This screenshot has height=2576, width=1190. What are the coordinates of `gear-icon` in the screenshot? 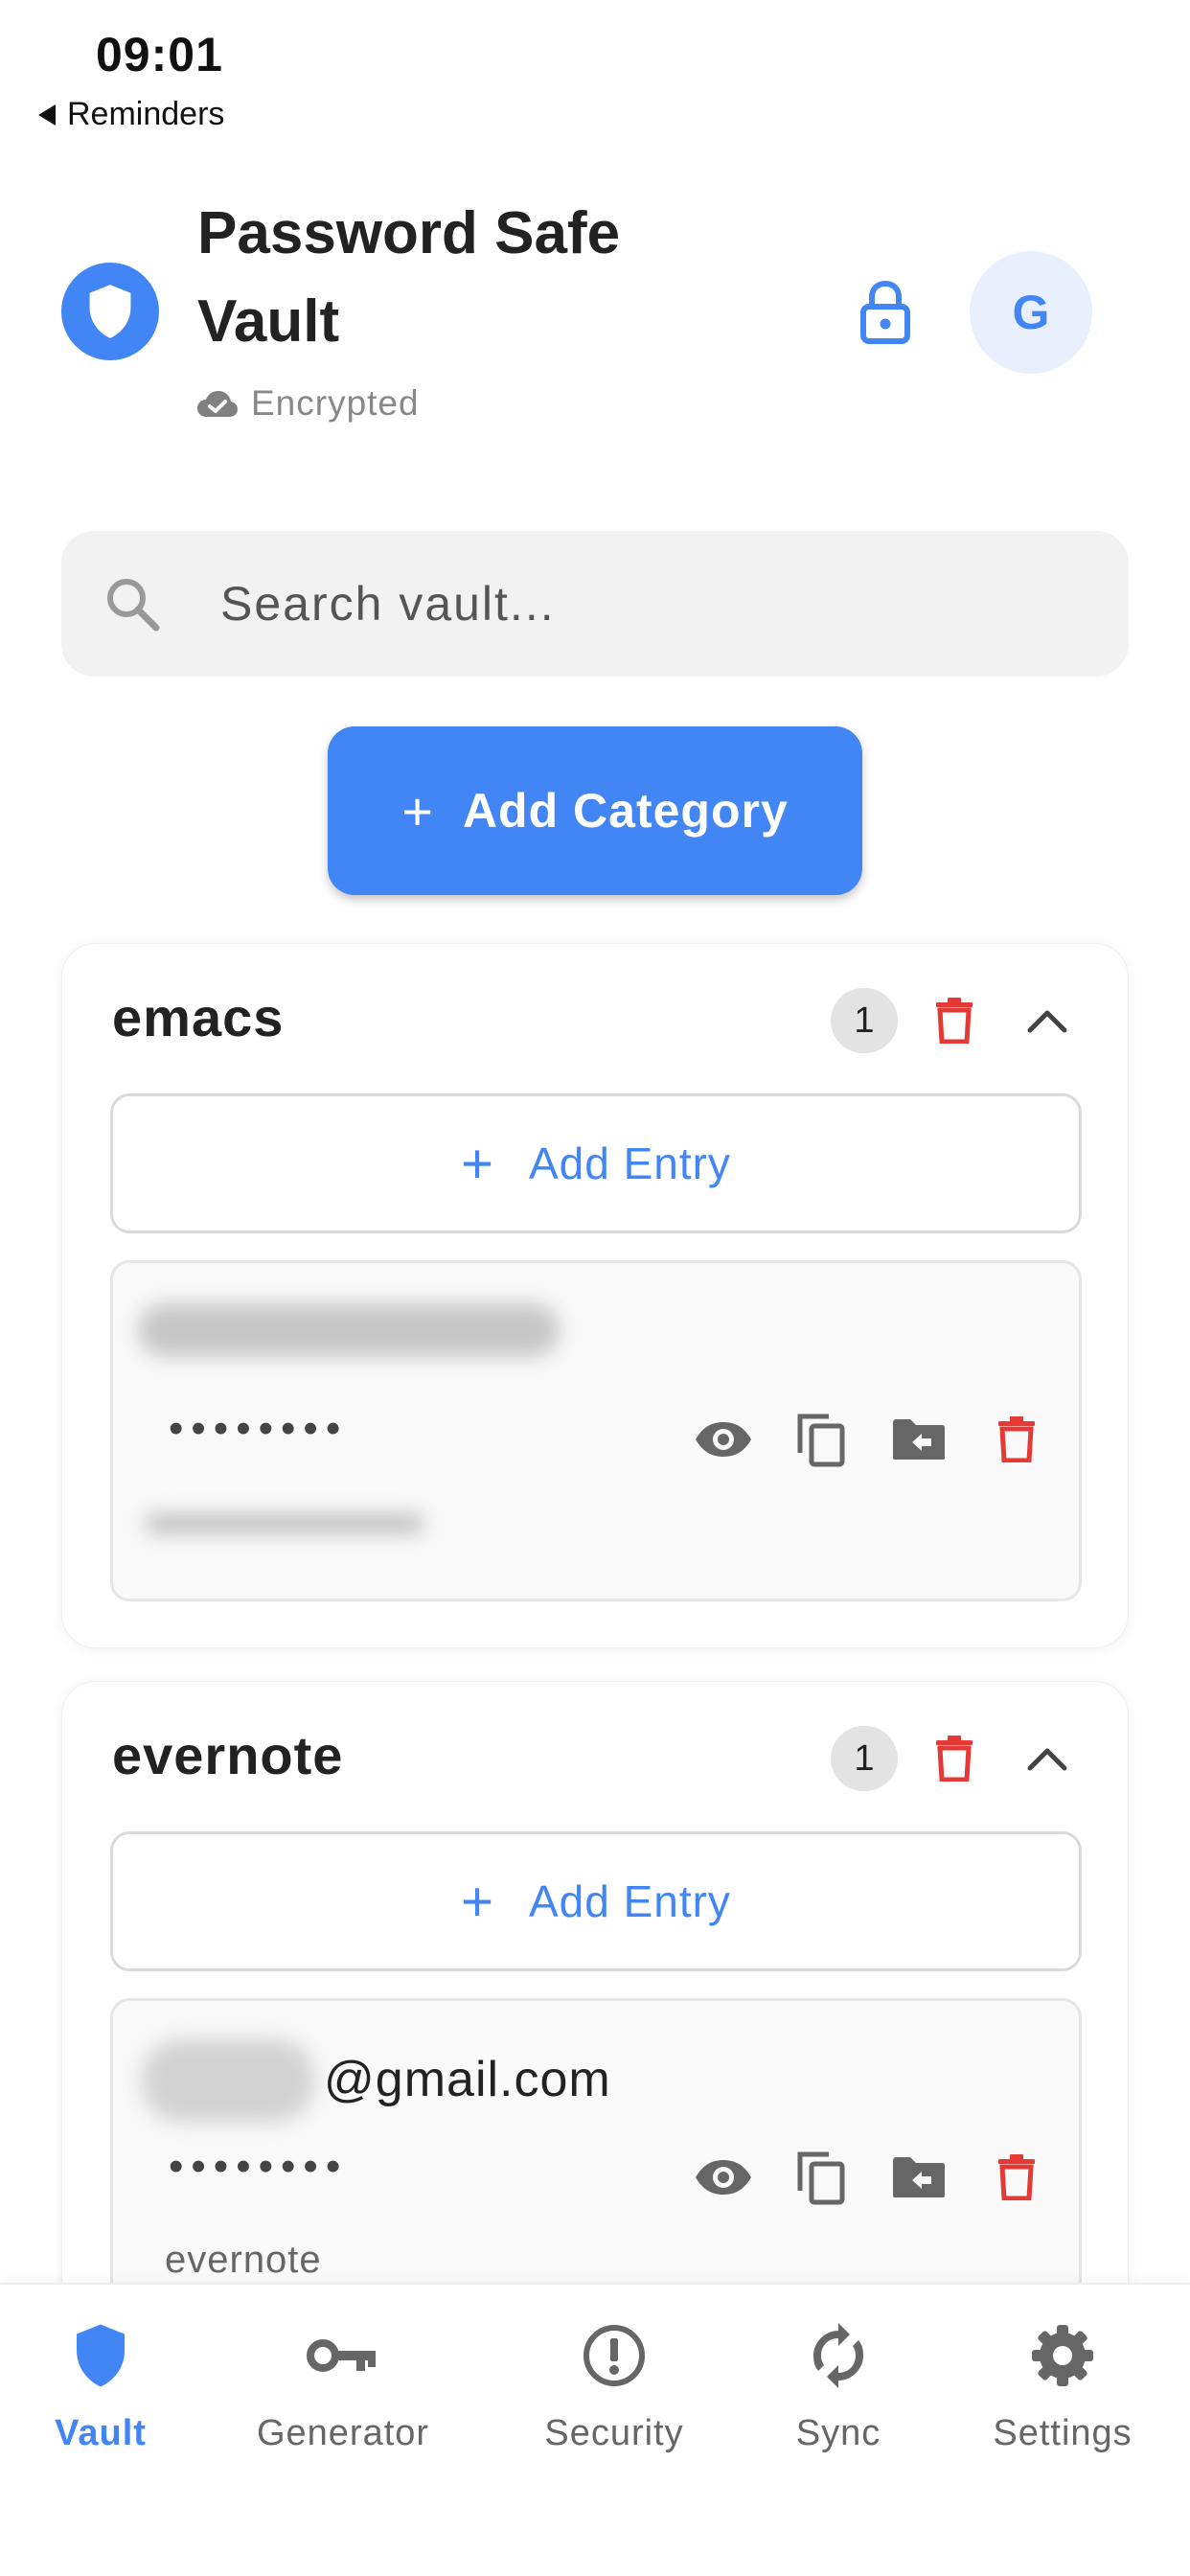 It's located at (1063, 2355).